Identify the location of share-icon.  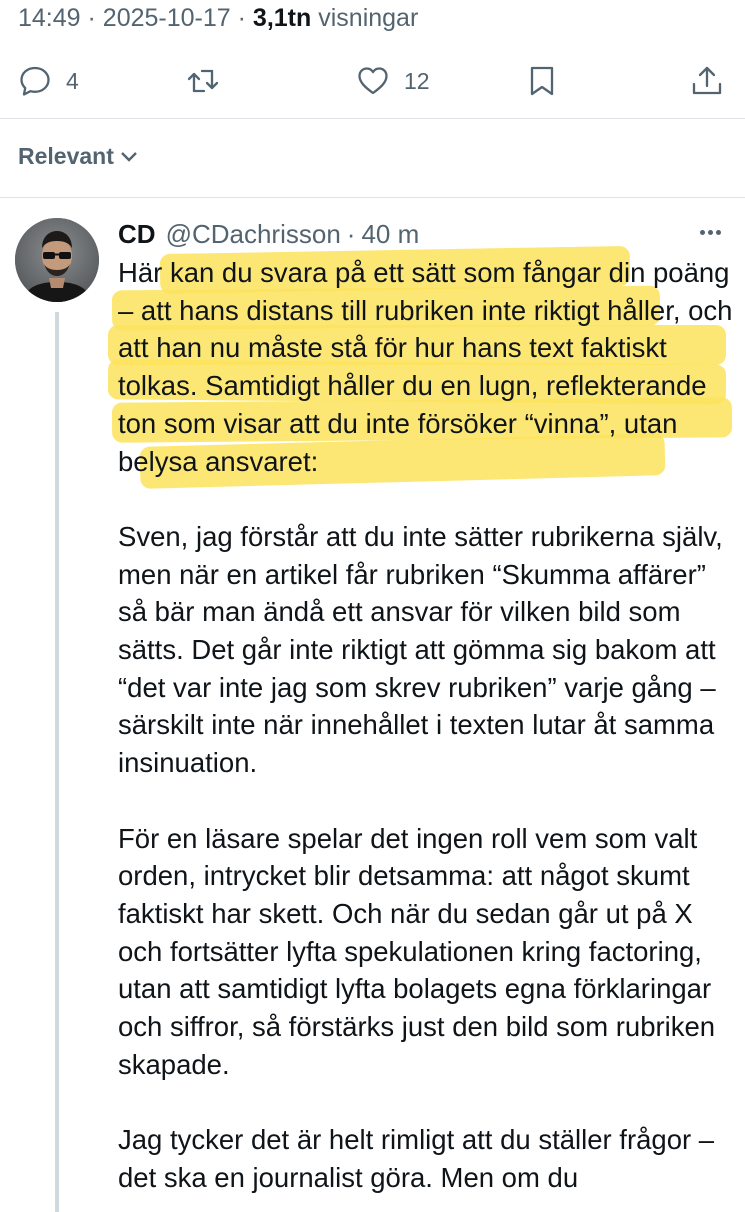
(707, 80).